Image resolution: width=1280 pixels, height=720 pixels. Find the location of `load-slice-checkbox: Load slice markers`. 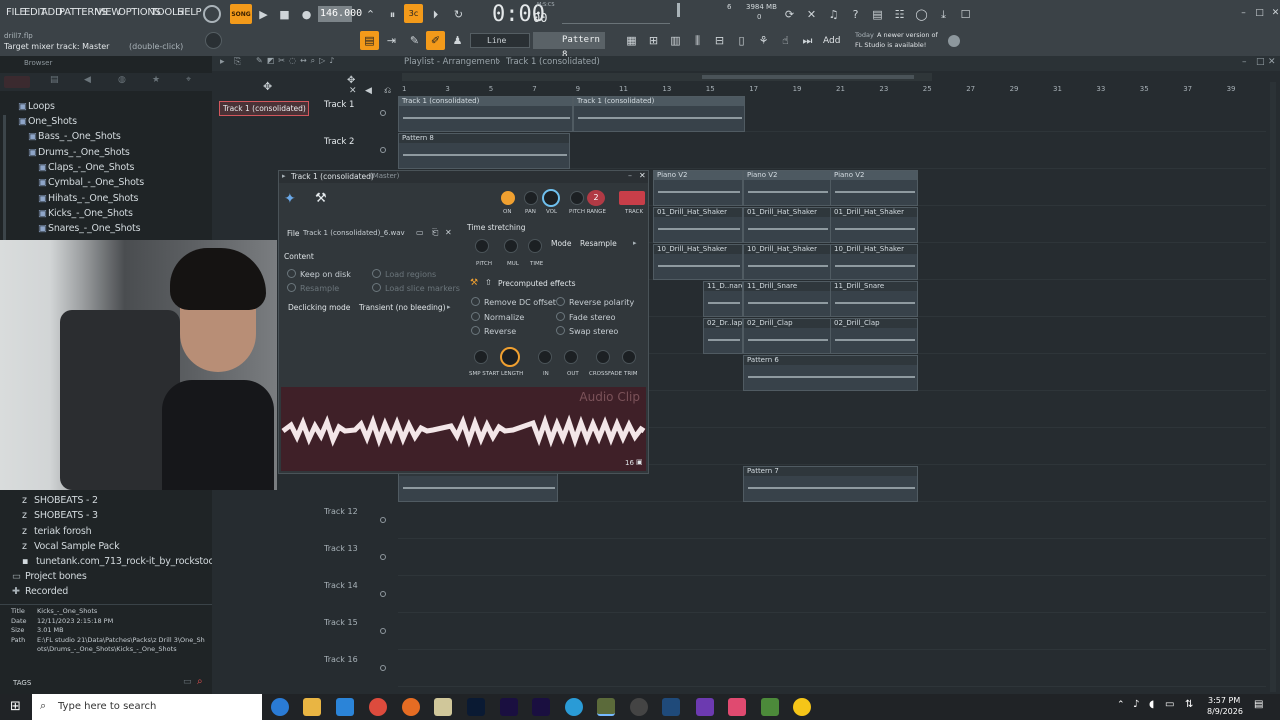

load-slice-checkbox: Load slice markers is located at coordinates (416, 288).